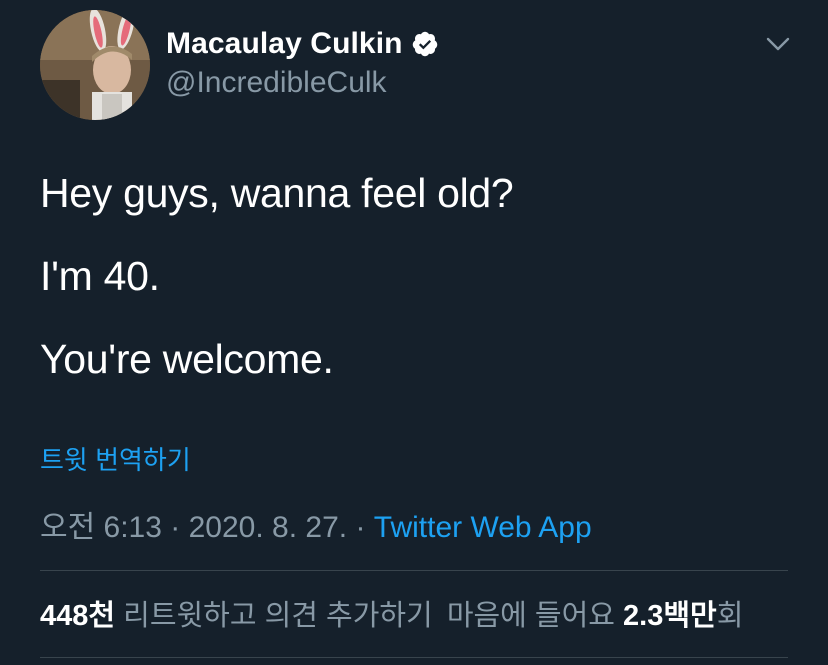 The width and height of the screenshot is (828, 665). Describe the element at coordinates (778, 44) in the screenshot. I see `chevron-down-icon` at that location.